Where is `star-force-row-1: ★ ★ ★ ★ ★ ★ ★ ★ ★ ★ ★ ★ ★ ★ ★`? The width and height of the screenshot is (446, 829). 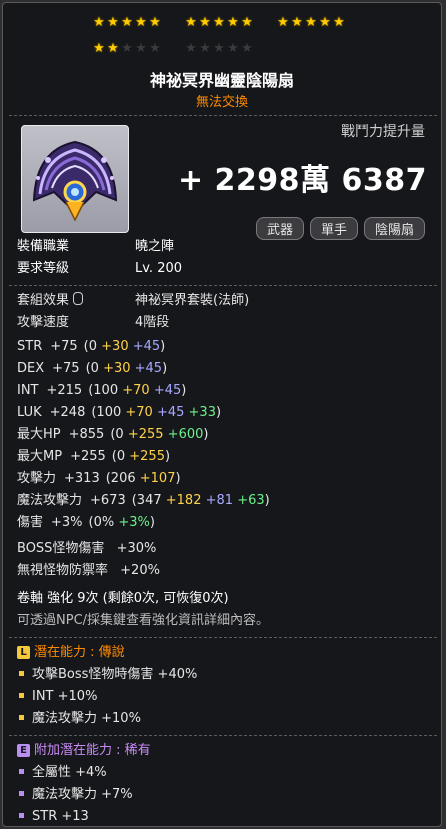 star-force-row-1: ★ ★ ★ ★ ★ ★ ★ ★ ★ ★ ★ ★ ★ ★ ★ is located at coordinates (222, 20).